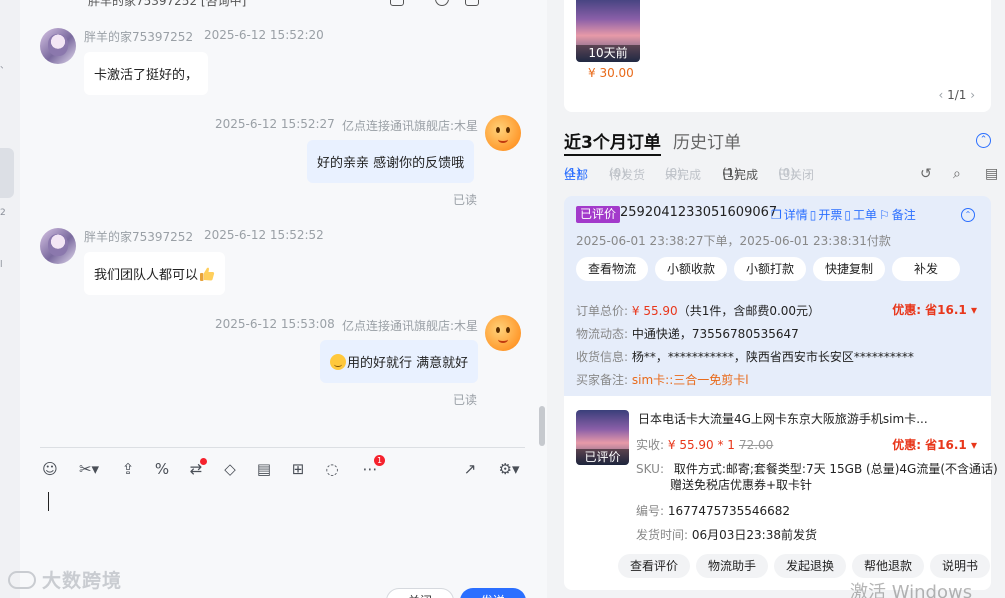 This screenshot has height=598, width=1005. Describe the element at coordinates (602, 334) in the screenshot. I see `logistics-label: 物流动态:` at that location.